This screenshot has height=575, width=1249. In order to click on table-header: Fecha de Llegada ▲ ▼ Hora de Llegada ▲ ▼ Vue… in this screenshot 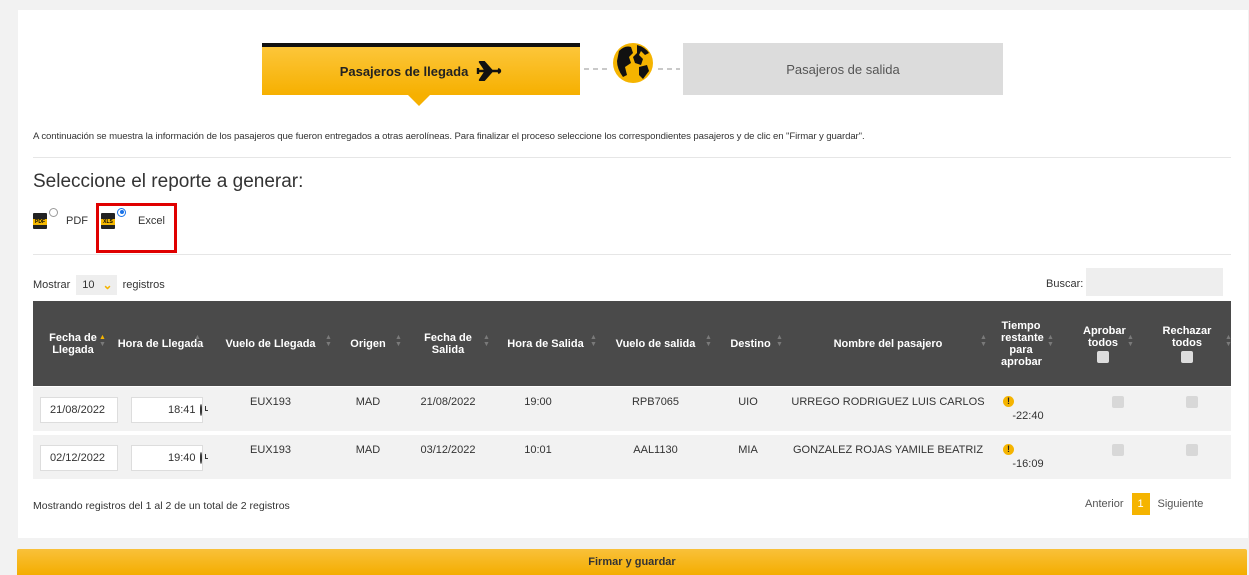, I will do `click(632, 343)`.